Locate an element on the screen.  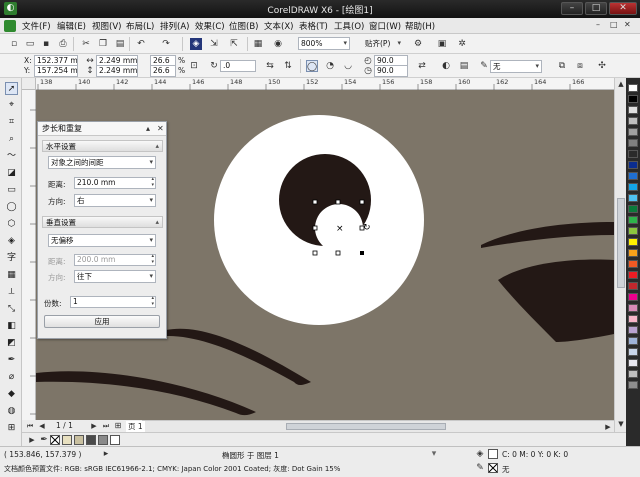
vertical-scrollbar: ▲ ▼ is located at coordinates (620, 255).